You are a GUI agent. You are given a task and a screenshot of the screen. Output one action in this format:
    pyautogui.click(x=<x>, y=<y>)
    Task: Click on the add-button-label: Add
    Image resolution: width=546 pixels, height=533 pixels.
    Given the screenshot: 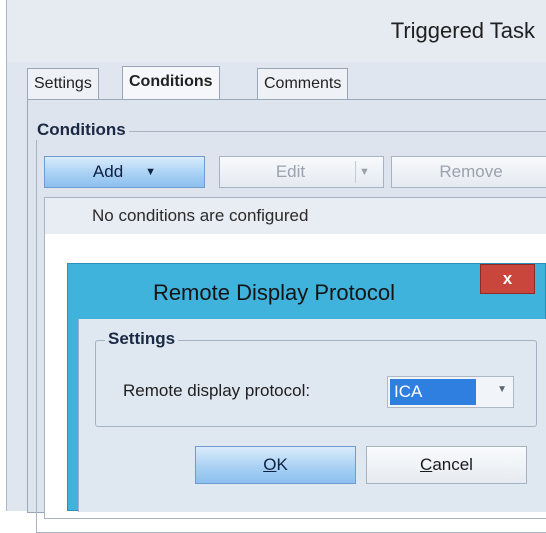 What is the action you would take?
    pyautogui.click(x=108, y=171)
    